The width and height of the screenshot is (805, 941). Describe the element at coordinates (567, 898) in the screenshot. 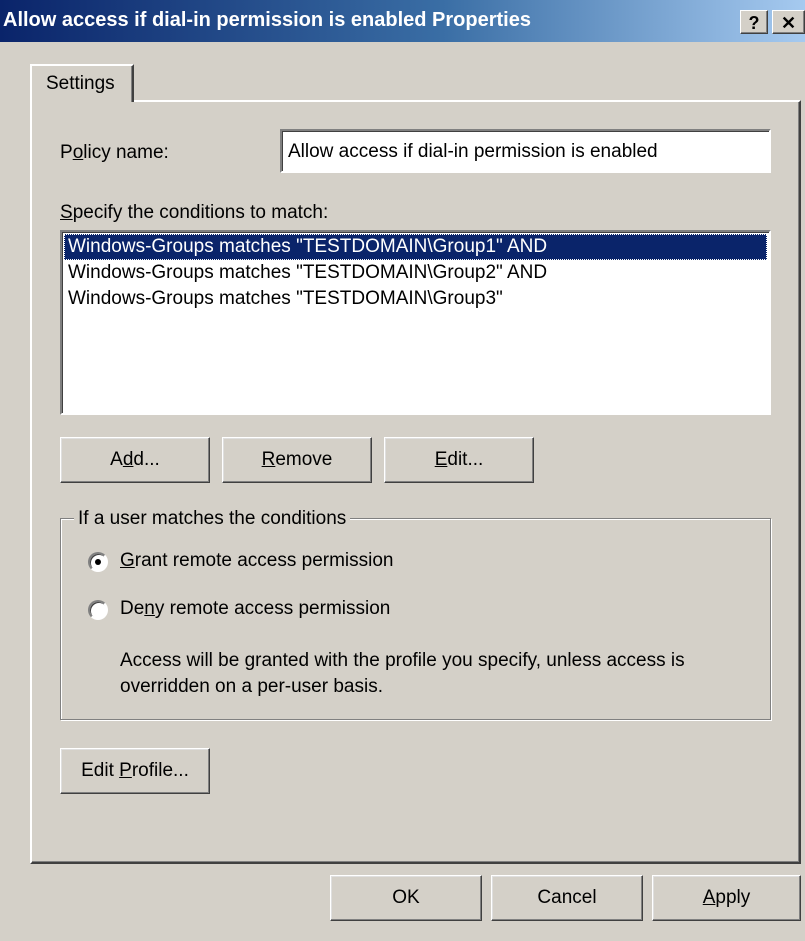

I see `cancel-button: Cancel` at that location.